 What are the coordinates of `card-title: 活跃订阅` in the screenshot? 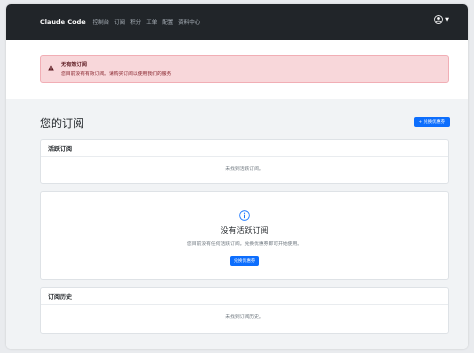 It's located at (244, 148).